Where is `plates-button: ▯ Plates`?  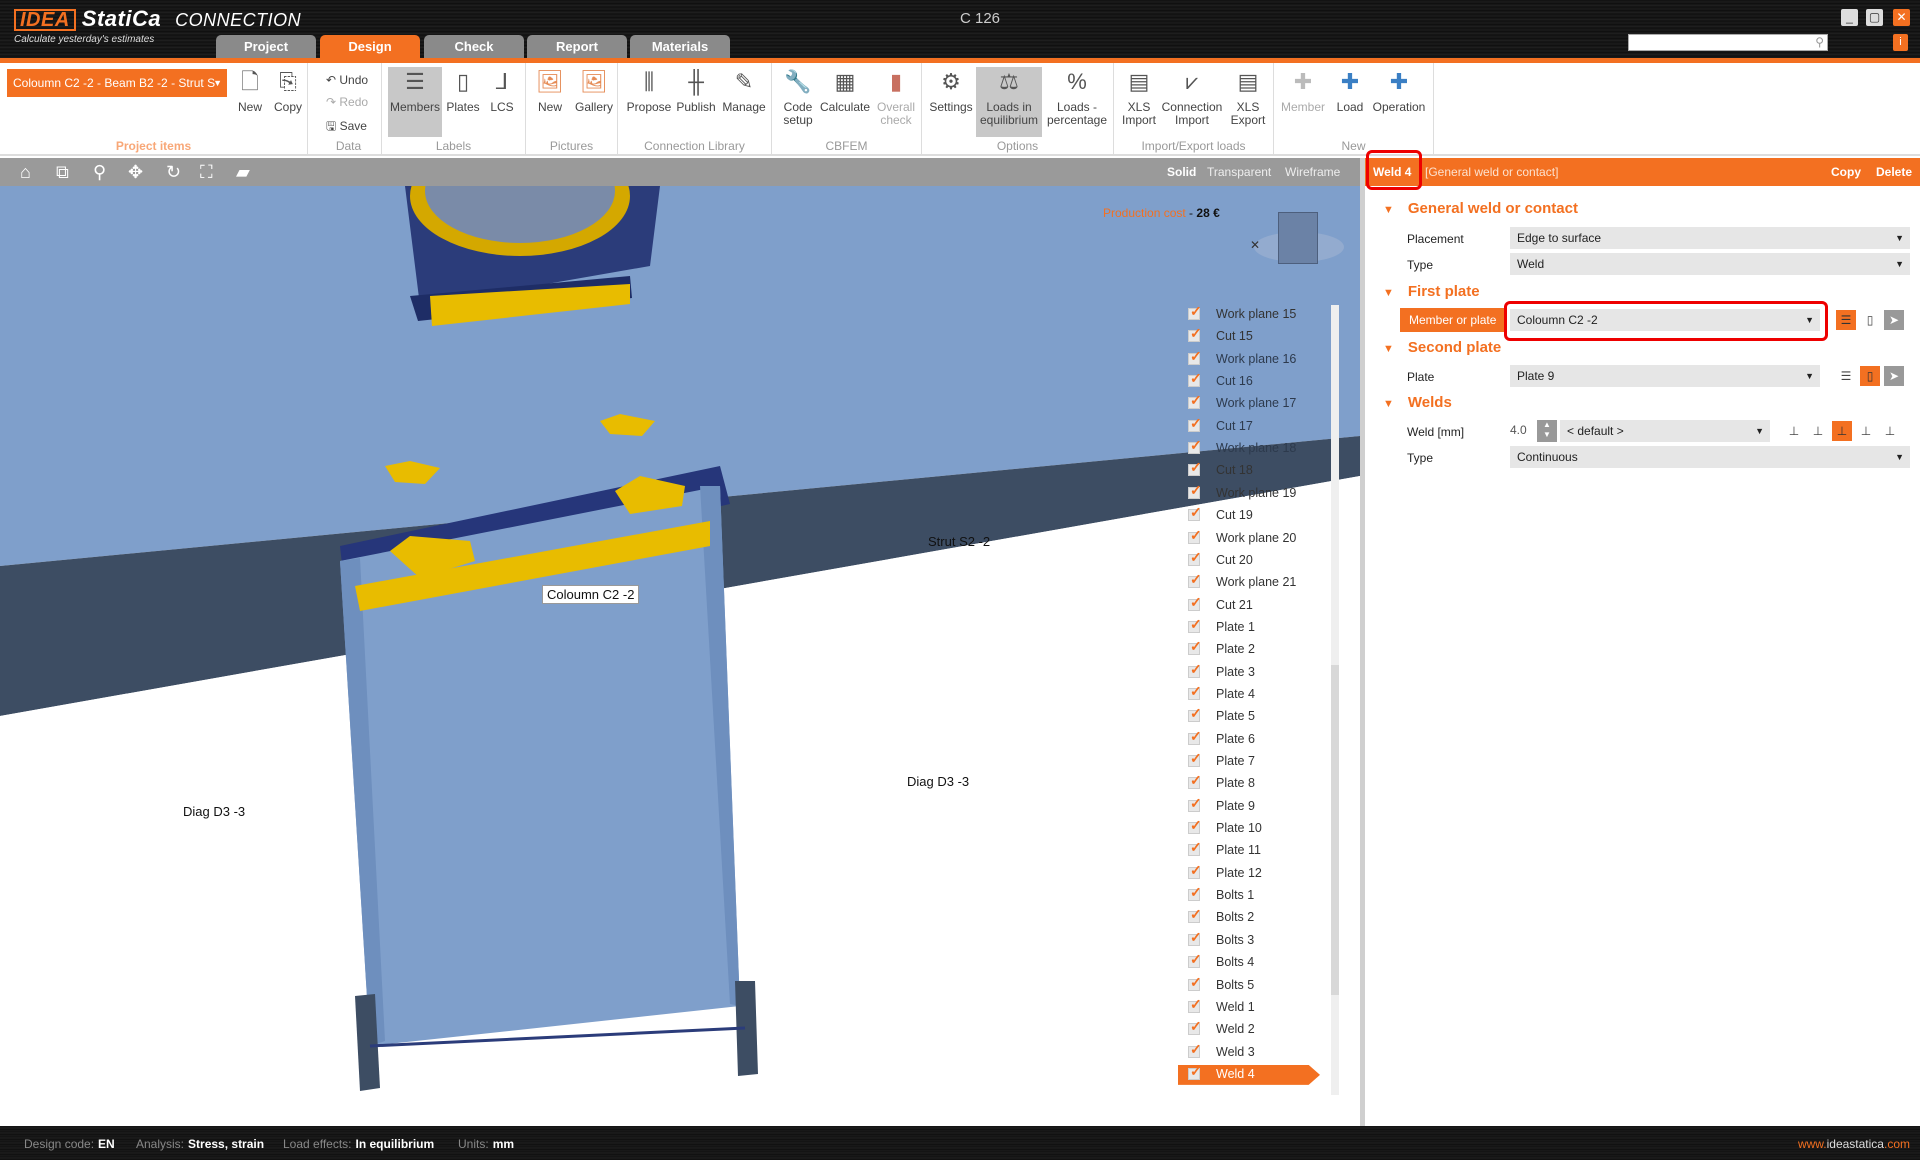
plates-button: ▯ Plates is located at coordinates (463, 90).